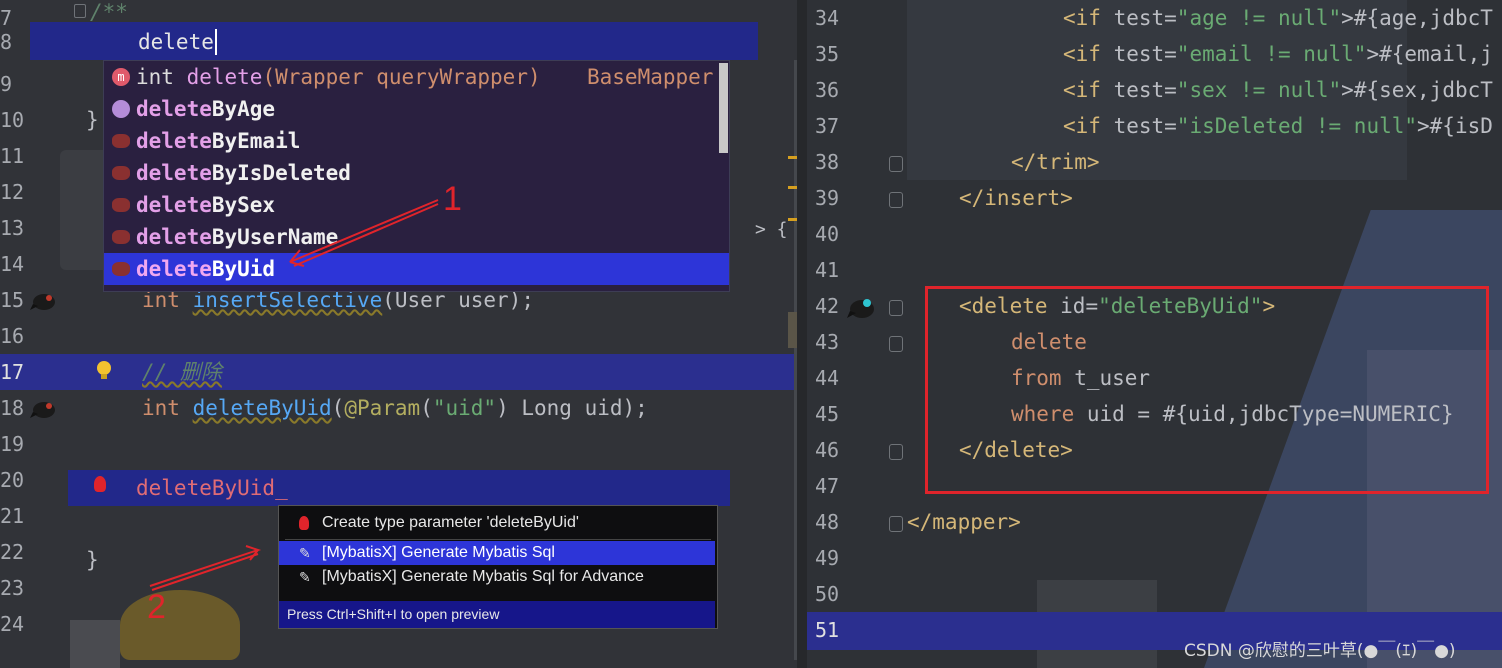 The width and height of the screenshot is (1502, 668). What do you see at coordinates (1207, 390) in the screenshot?
I see `red-highlight-box` at bounding box center [1207, 390].